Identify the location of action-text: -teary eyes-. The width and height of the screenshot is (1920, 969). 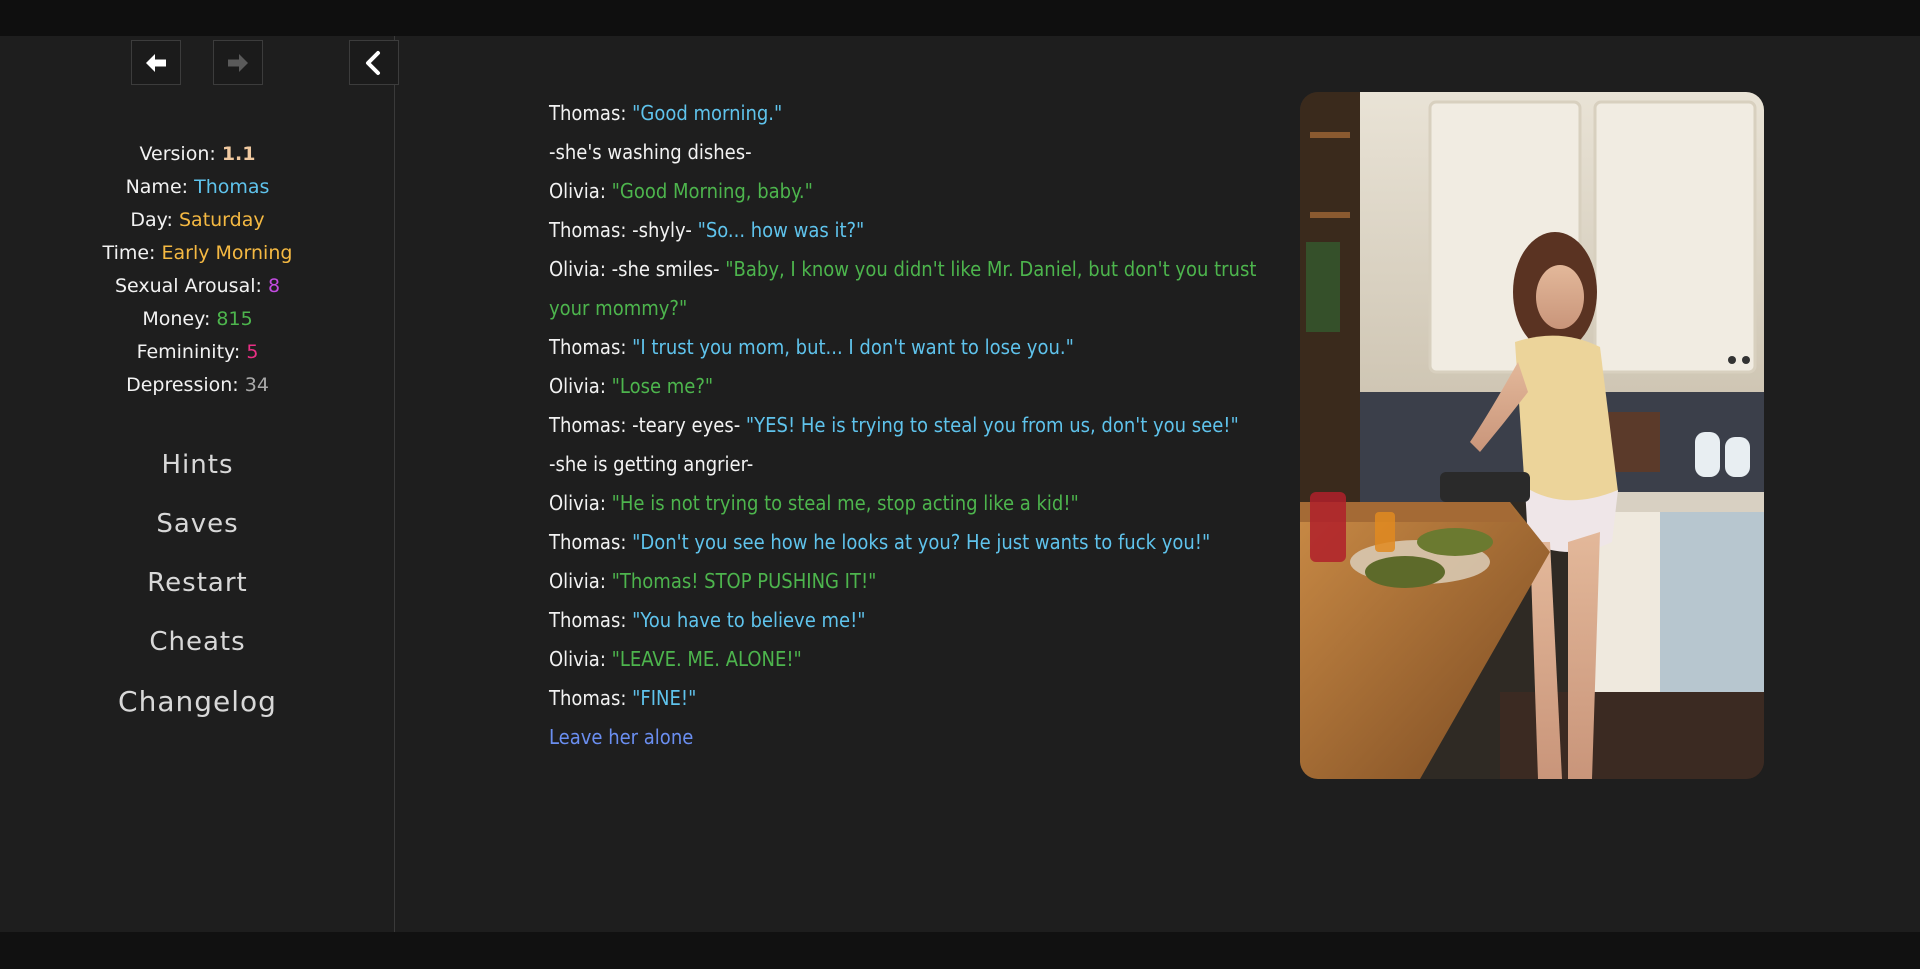
(686, 425).